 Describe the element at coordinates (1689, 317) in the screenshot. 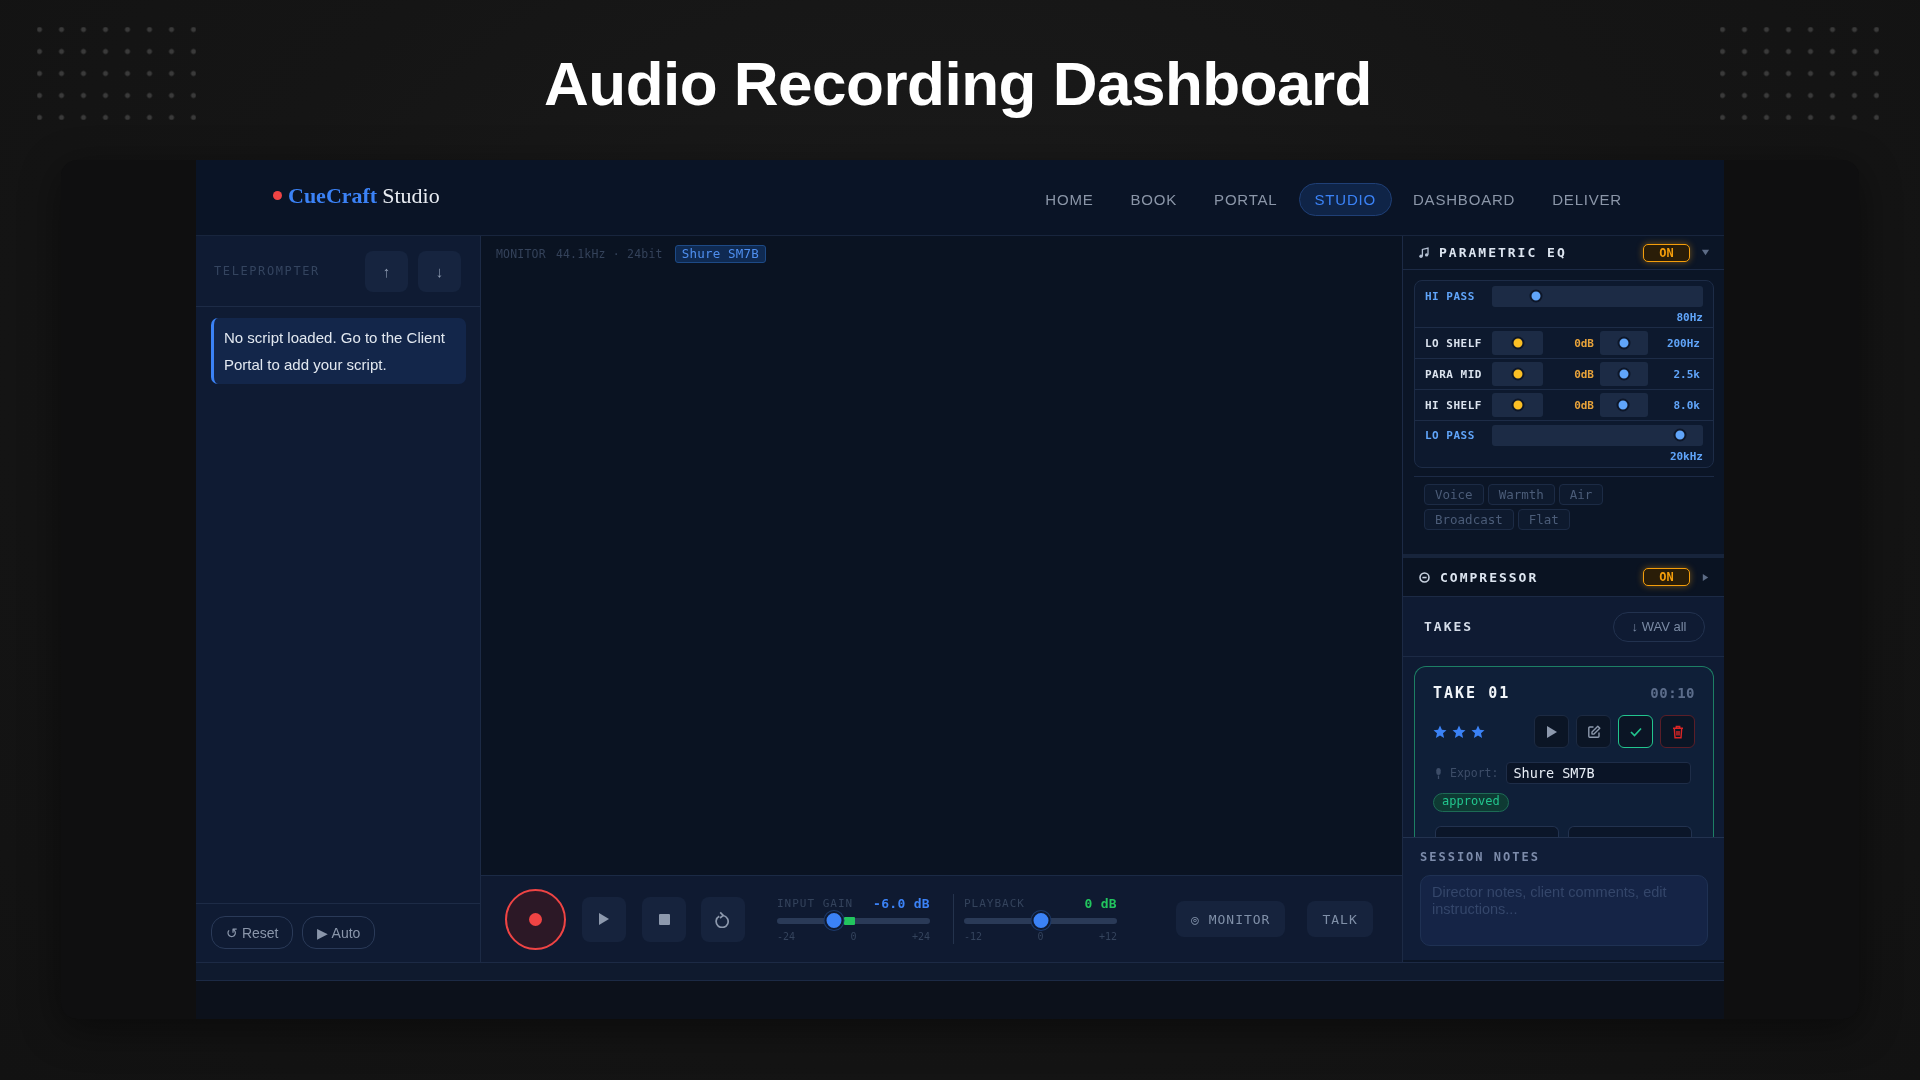

I see `frequency-reading: 80Hz` at that location.